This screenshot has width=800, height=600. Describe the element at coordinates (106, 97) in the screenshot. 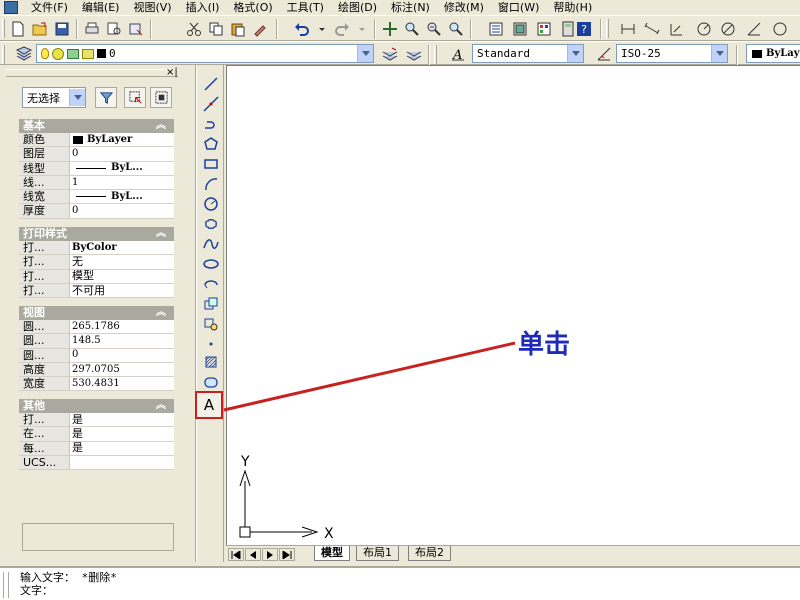

I see `toggle-pickadd-icon` at that location.